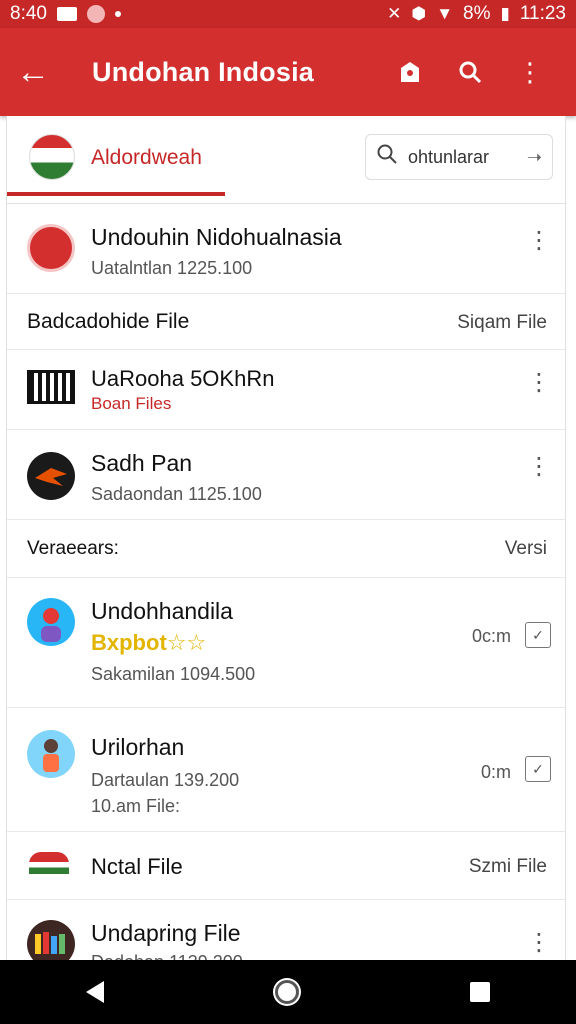 The height and width of the screenshot is (1024, 576). What do you see at coordinates (66, 14) in the screenshot?
I see `gallery-notification-icon` at bounding box center [66, 14].